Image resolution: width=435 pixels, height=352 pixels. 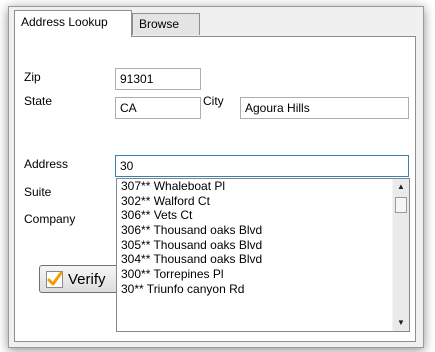 I want to click on scroll-down-arrow-icon: ▼, so click(x=401, y=323).